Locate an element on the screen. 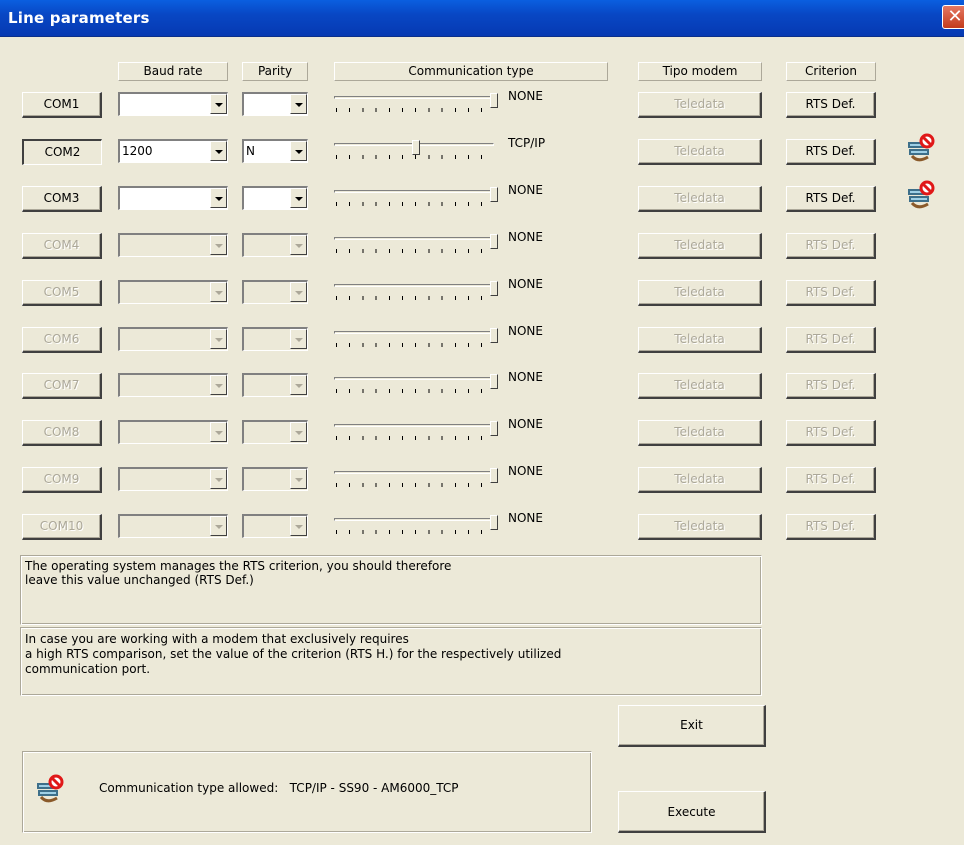  row-com3-port-button: COM3 is located at coordinates (62, 199).